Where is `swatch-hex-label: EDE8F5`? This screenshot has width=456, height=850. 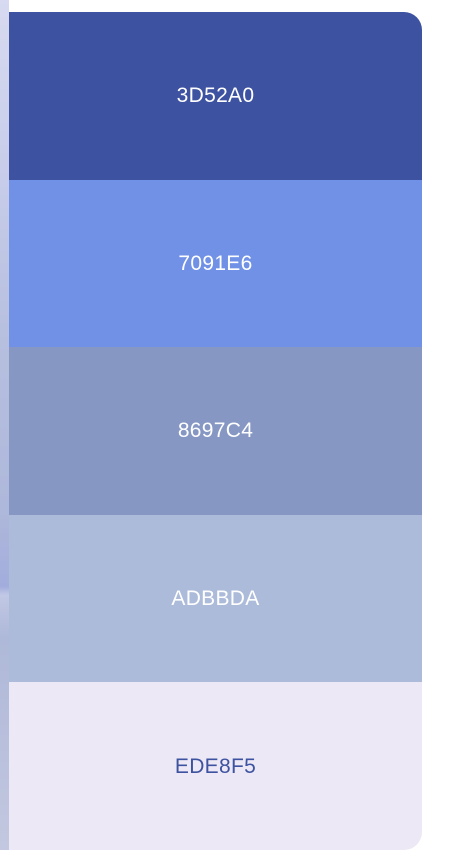
swatch-hex-label: EDE8F5 is located at coordinates (215, 766).